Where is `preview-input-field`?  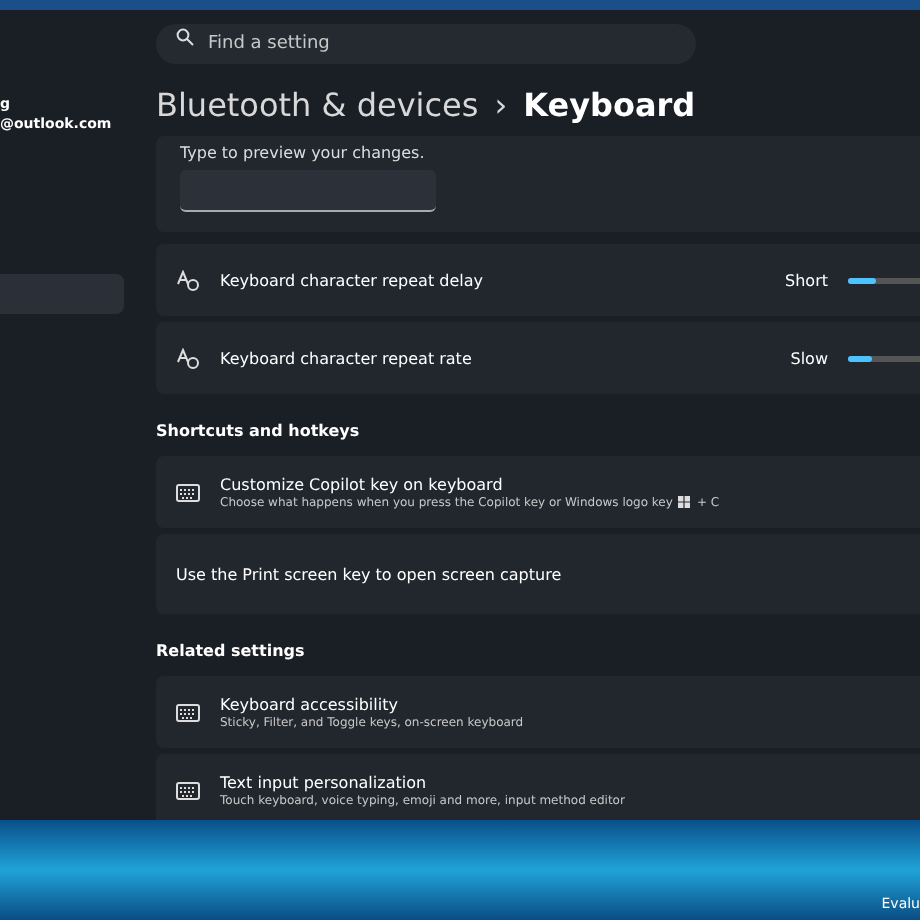 preview-input-field is located at coordinates (308, 191).